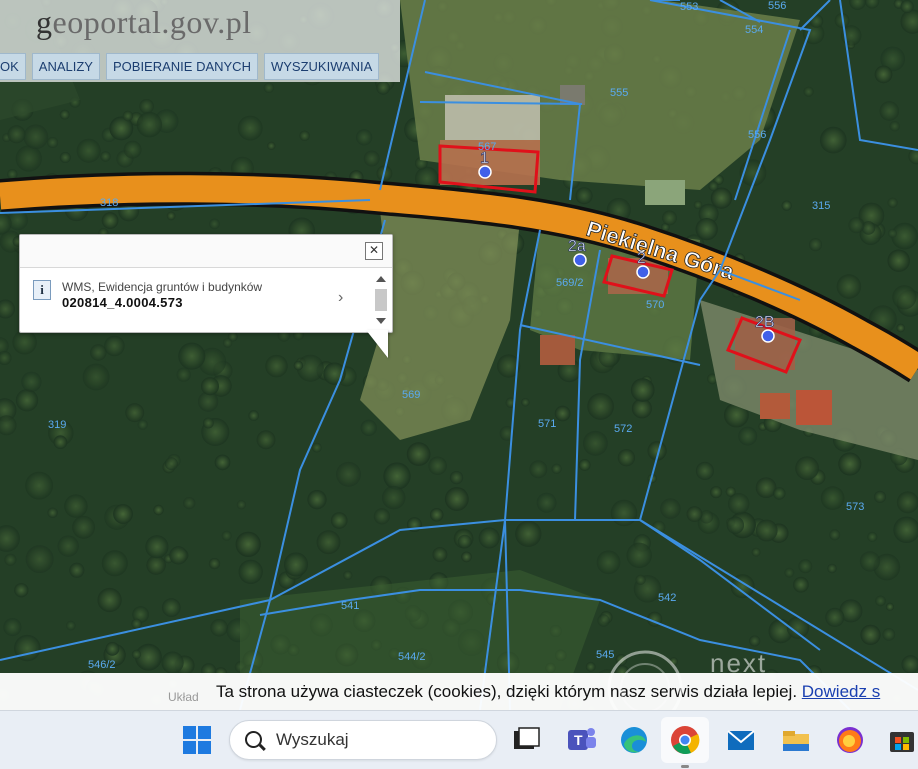 Image resolution: width=918 pixels, height=769 pixels. What do you see at coordinates (570, 283) in the screenshot?
I see `svg-text: 569/2` at bounding box center [570, 283].